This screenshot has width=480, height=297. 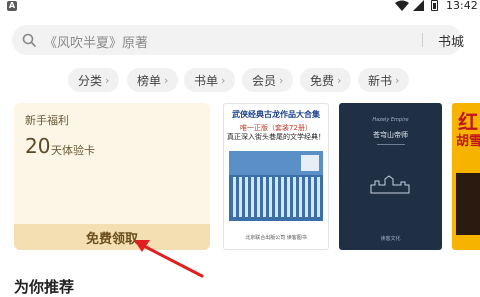 I want to click on book-series: Hazely Empire, so click(x=390, y=120).